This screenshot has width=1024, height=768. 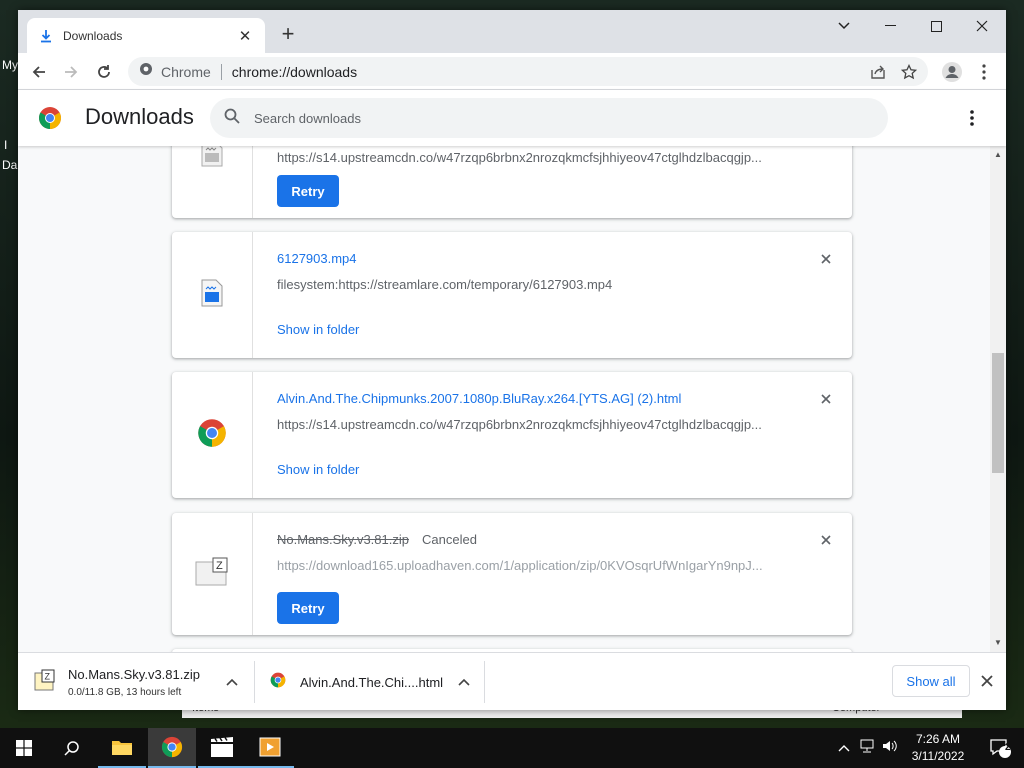 What do you see at coordinates (938, 756) in the screenshot?
I see `clock-date: 3/11/2022` at bounding box center [938, 756].